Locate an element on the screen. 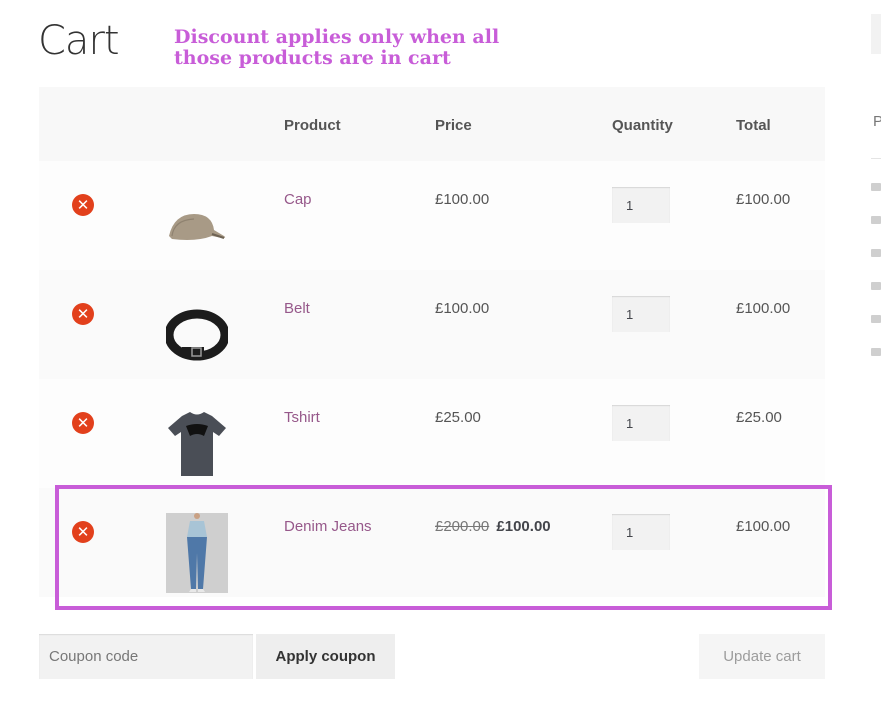 Image resolution: width=881 pixels, height=727 pixels. annotation-line-2: those products are in cart is located at coordinates (312, 58).